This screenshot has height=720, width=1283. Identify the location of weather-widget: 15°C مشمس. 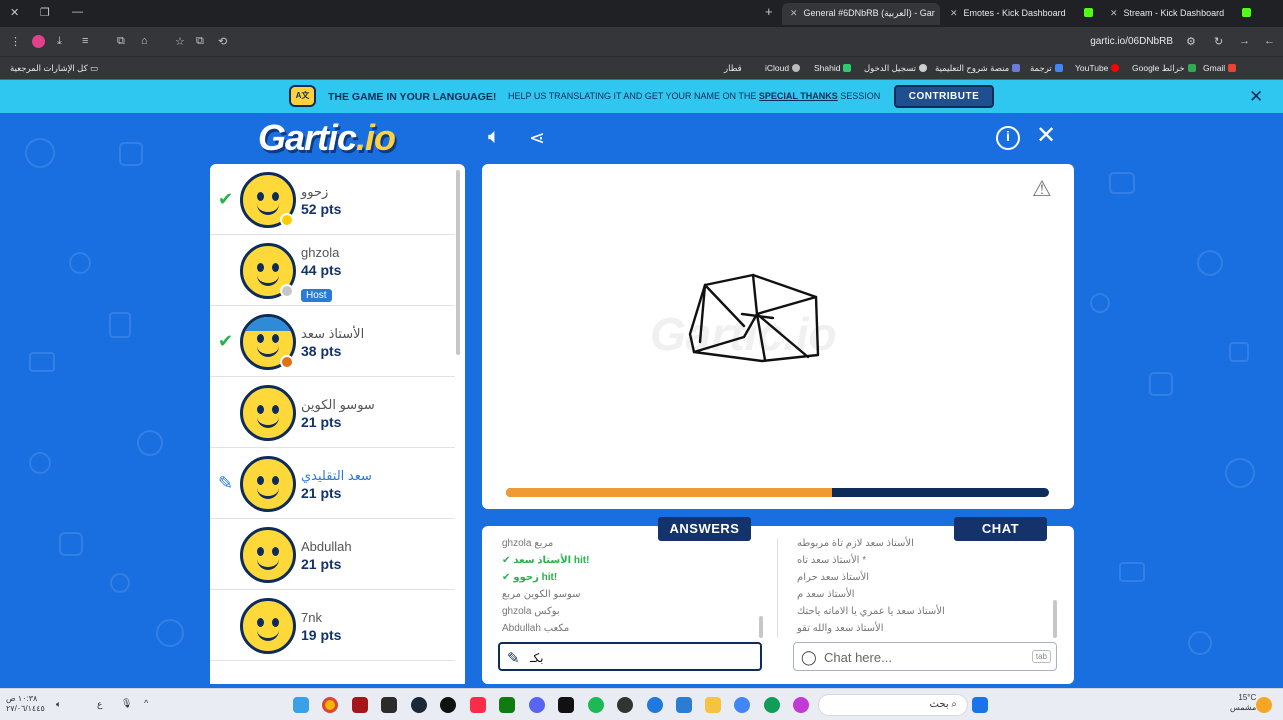
(1243, 703).